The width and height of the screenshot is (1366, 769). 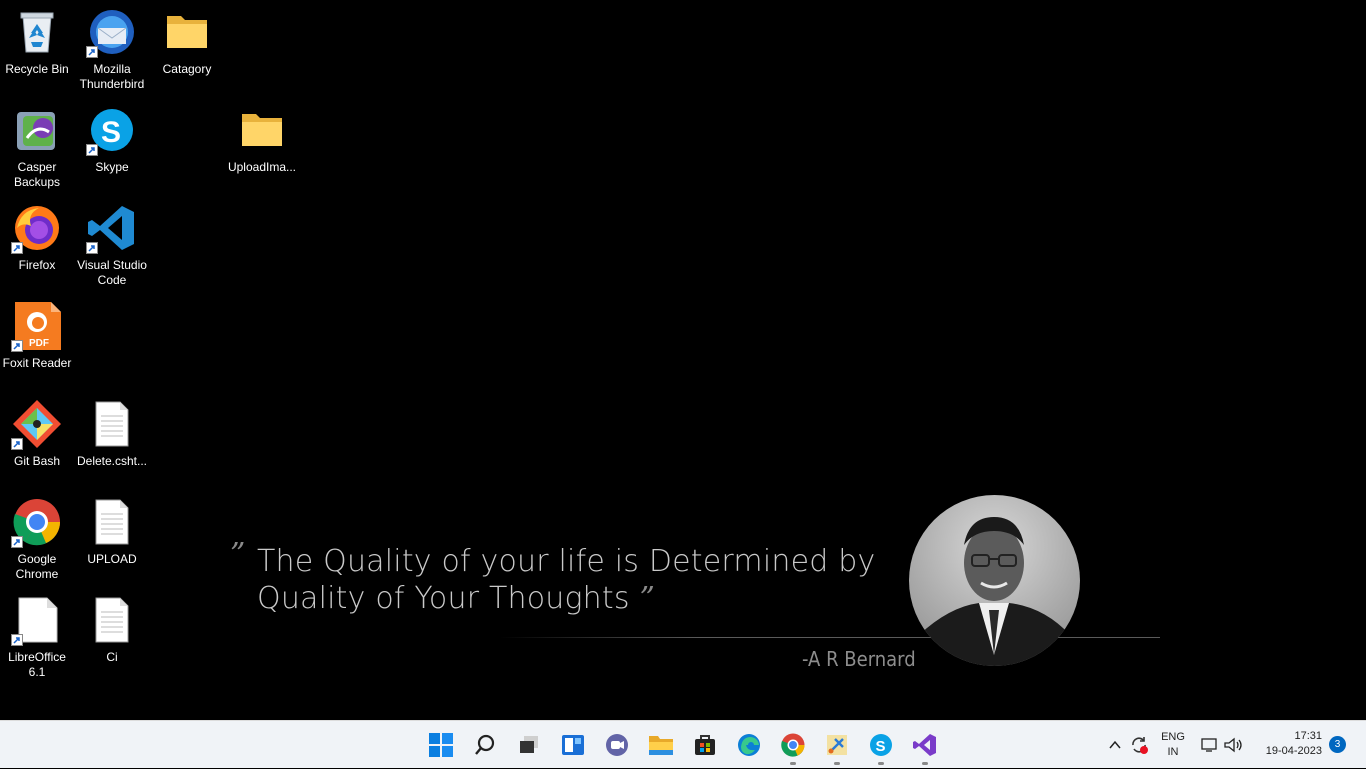 I want to click on task-view-icon, so click(x=529, y=744).